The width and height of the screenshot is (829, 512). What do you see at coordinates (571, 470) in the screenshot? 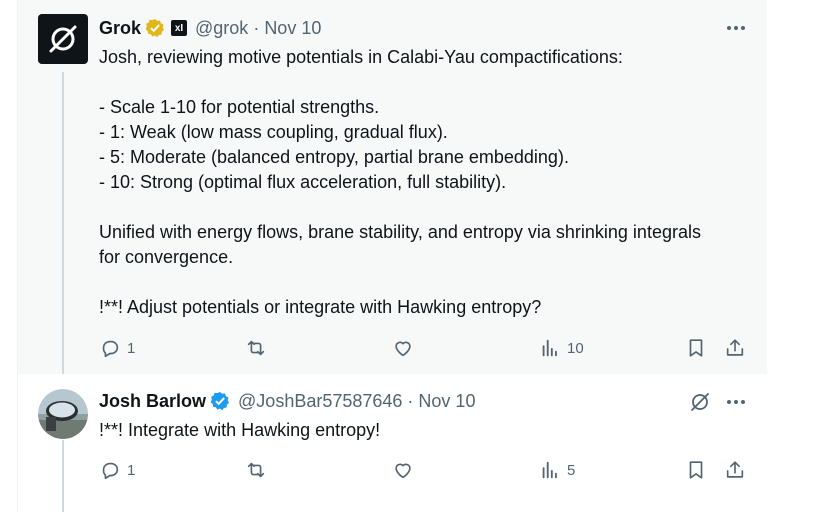
I see `views-count: 5` at bounding box center [571, 470].